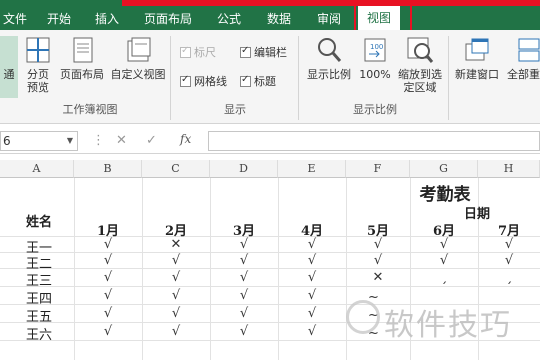 This screenshot has height=360, width=540. Describe the element at coordinates (98, 140) in the screenshot. I see `formula-options-icon: ⋮` at that location.